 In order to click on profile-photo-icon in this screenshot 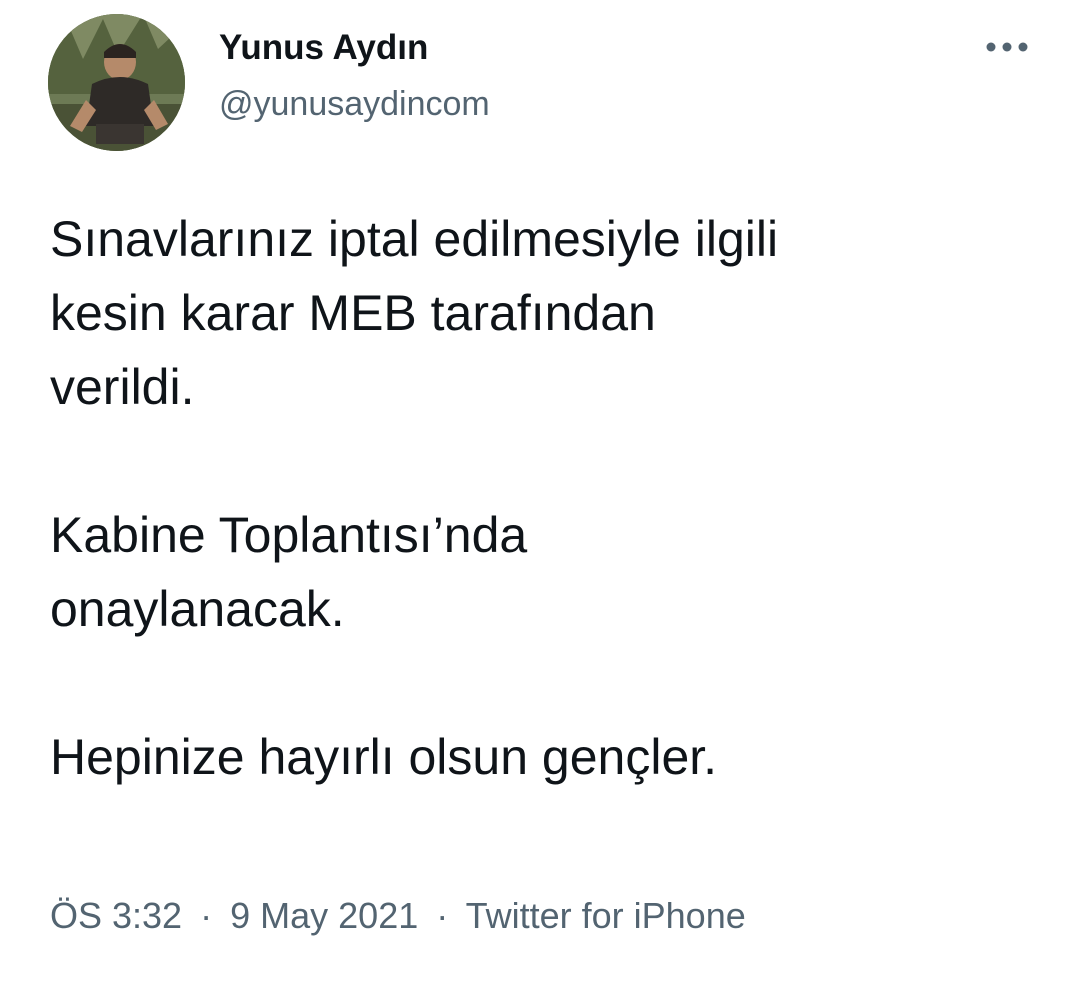, I will do `click(116, 82)`.